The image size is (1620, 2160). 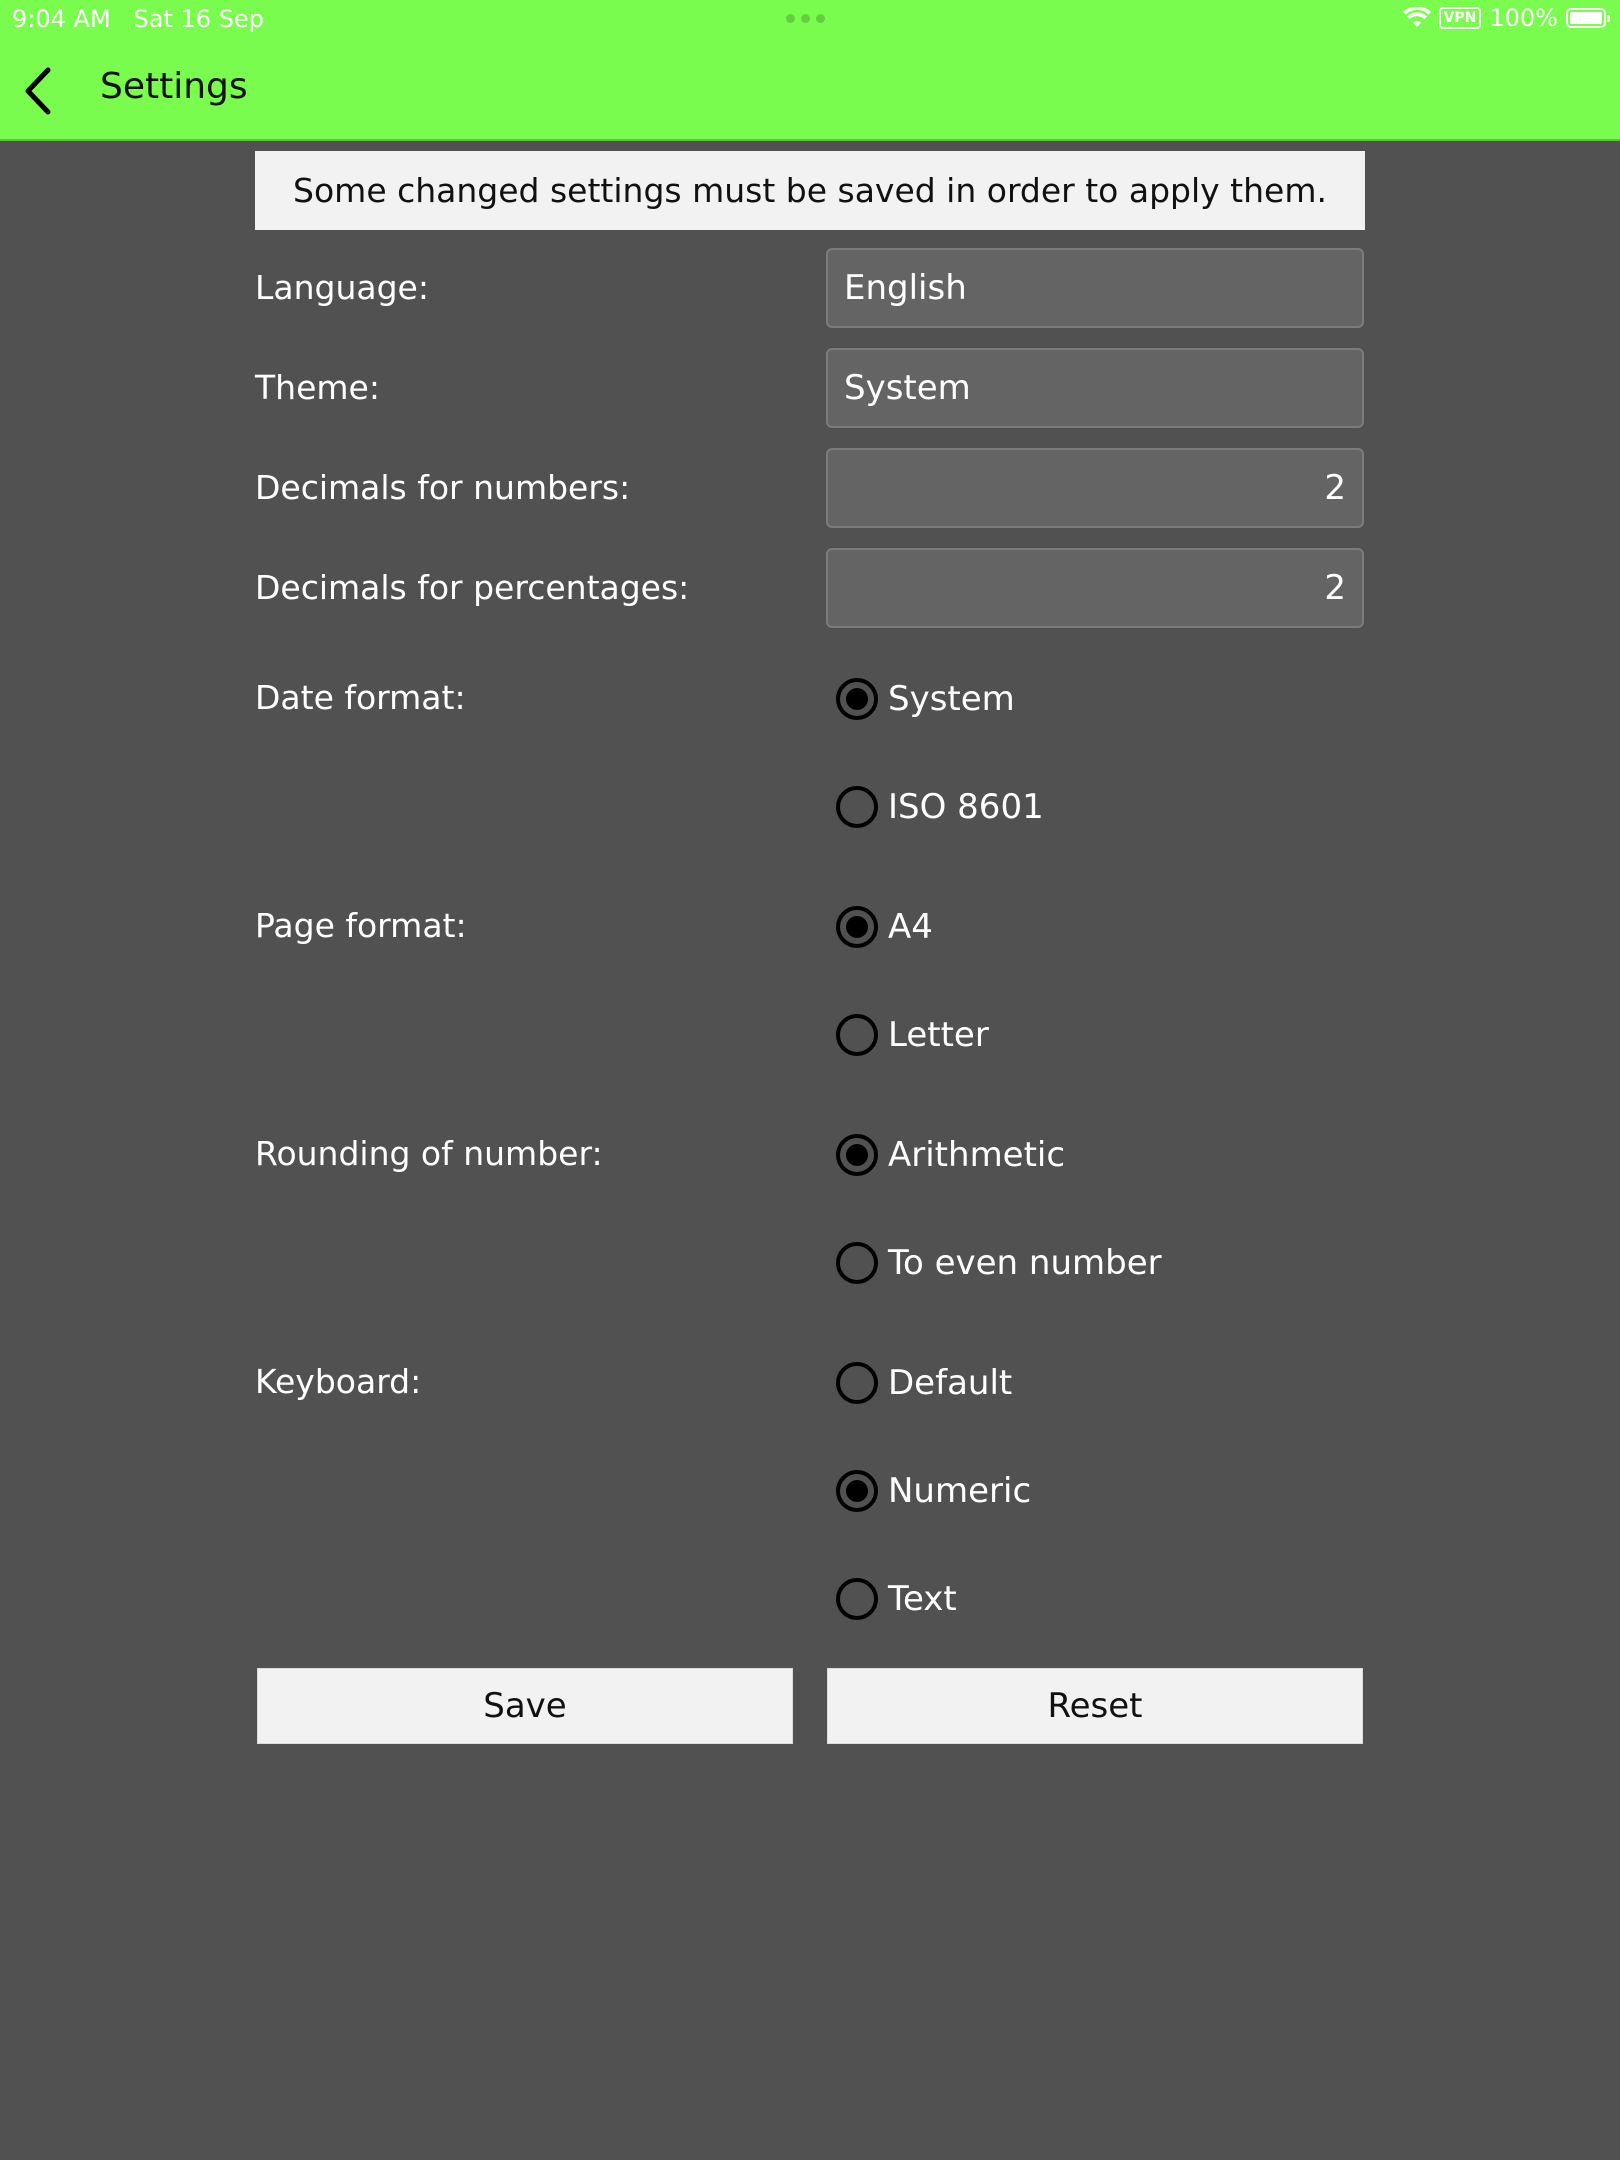 I want to click on status-time: 9:04 AM, so click(x=61, y=19).